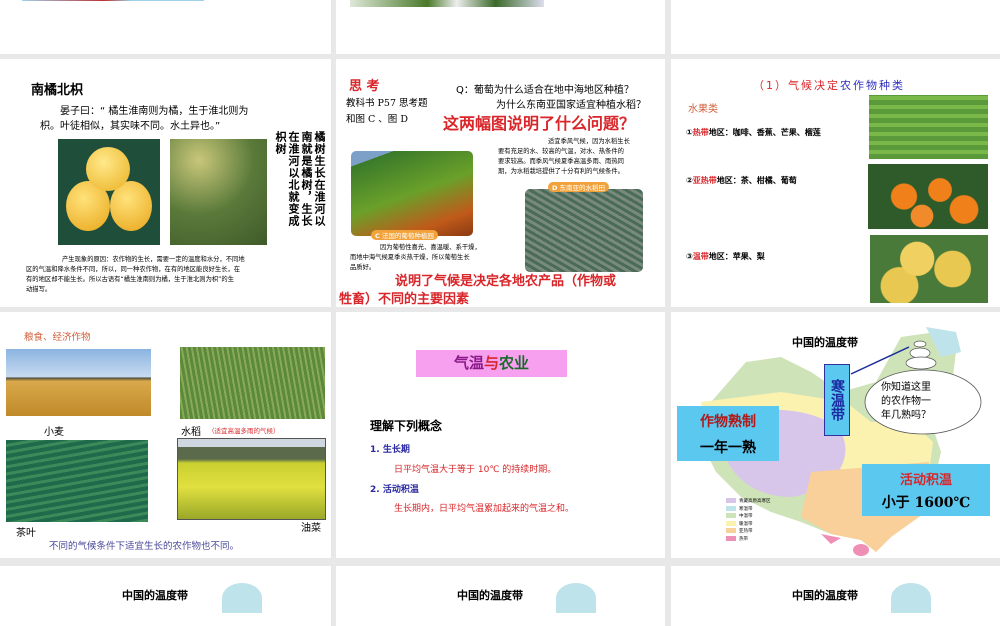  What do you see at coordinates (928, 196) in the screenshot?
I see `tangerine-image` at bounding box center [928, 196].